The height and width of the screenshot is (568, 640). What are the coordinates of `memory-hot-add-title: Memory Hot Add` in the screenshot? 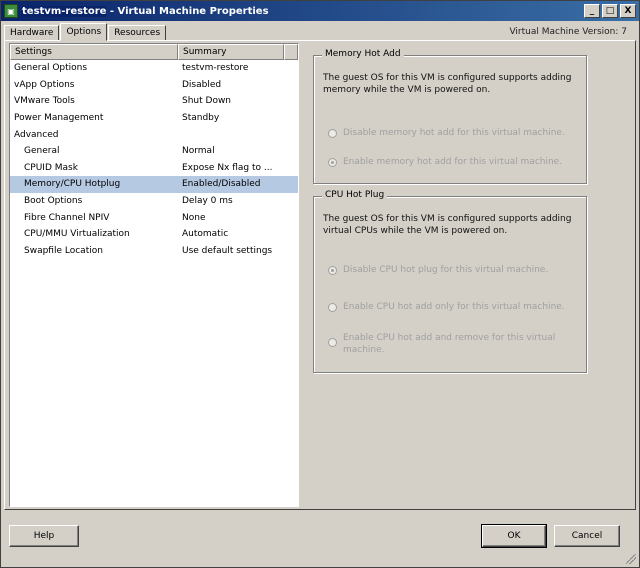 It's located at (363, 54).